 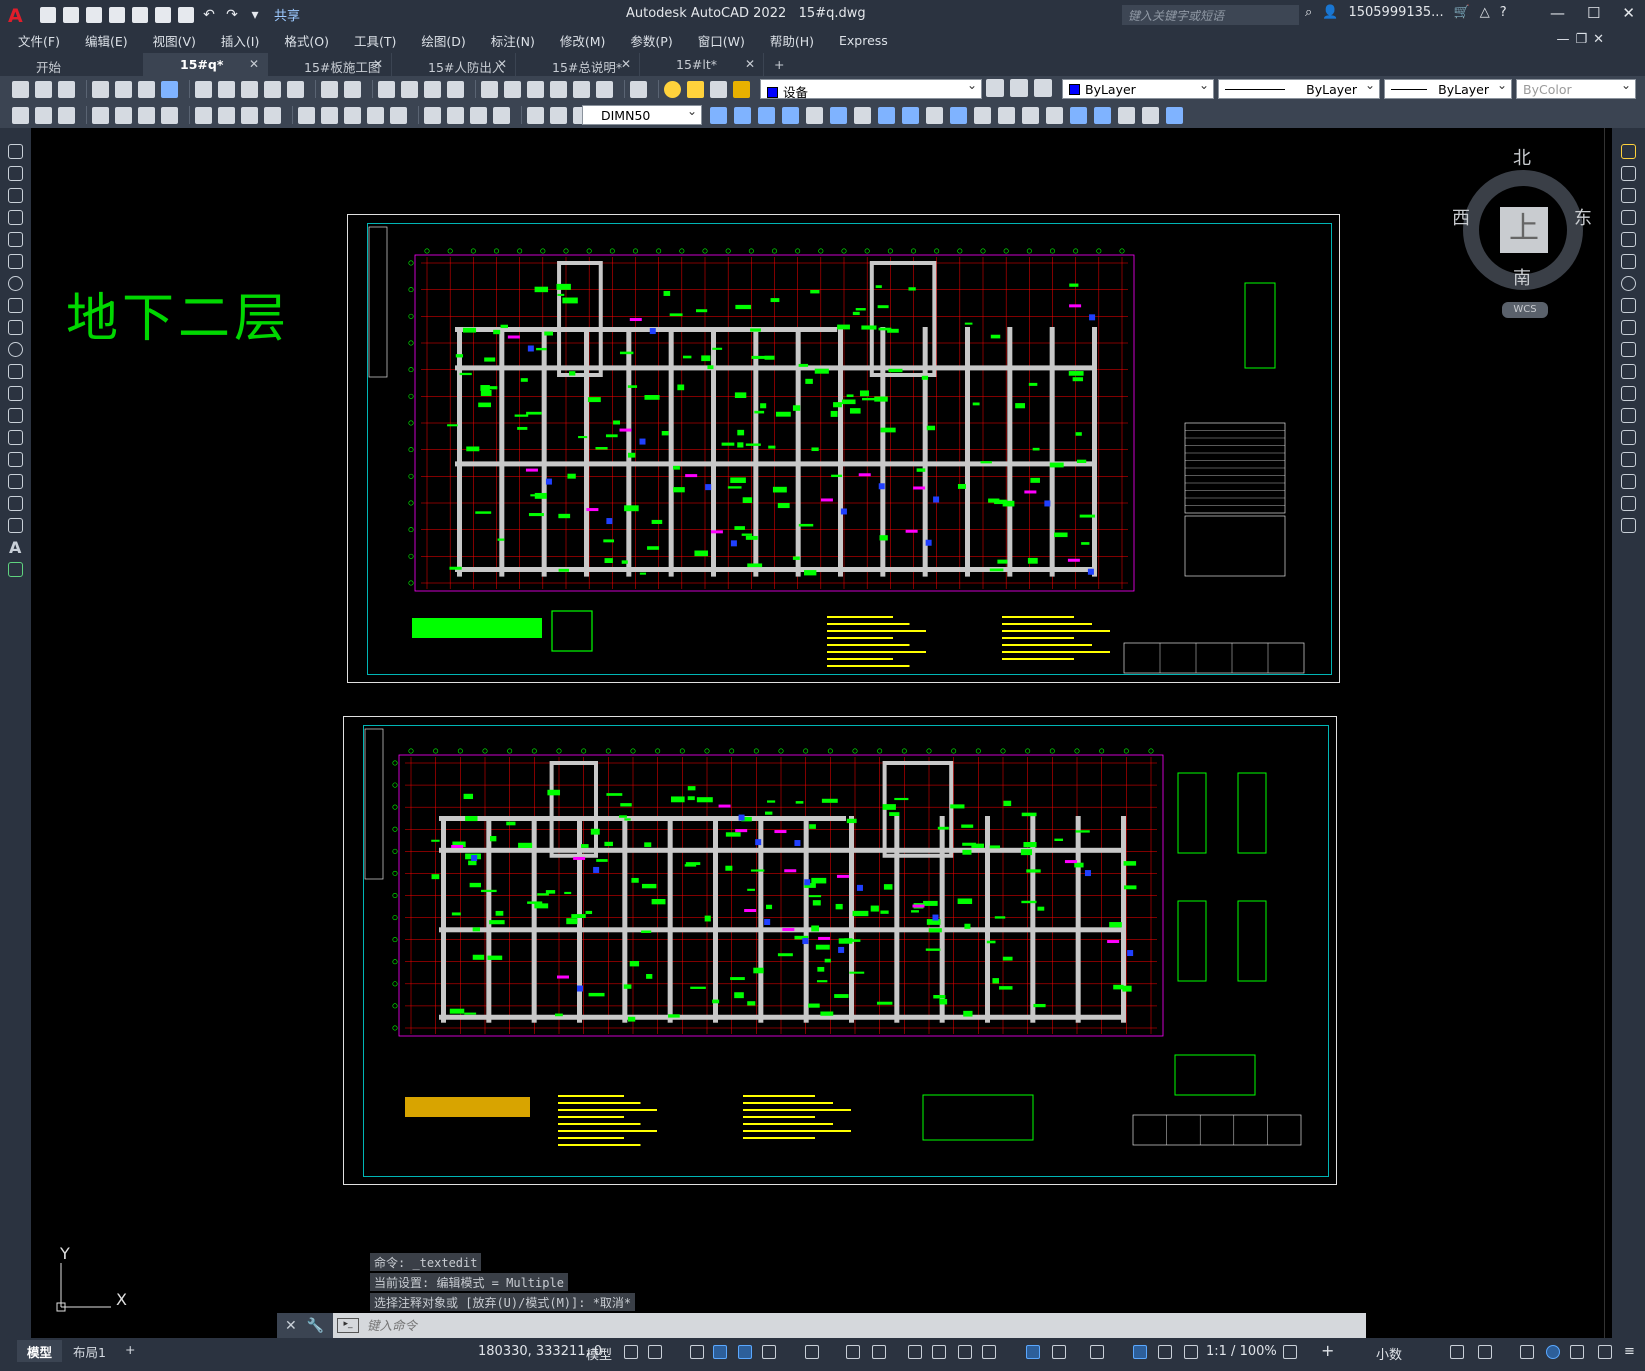 What do you see at coordinates (718, 89) in the screenshot?
I see `layer-viewport-icon` at bounding box center [718, 89].